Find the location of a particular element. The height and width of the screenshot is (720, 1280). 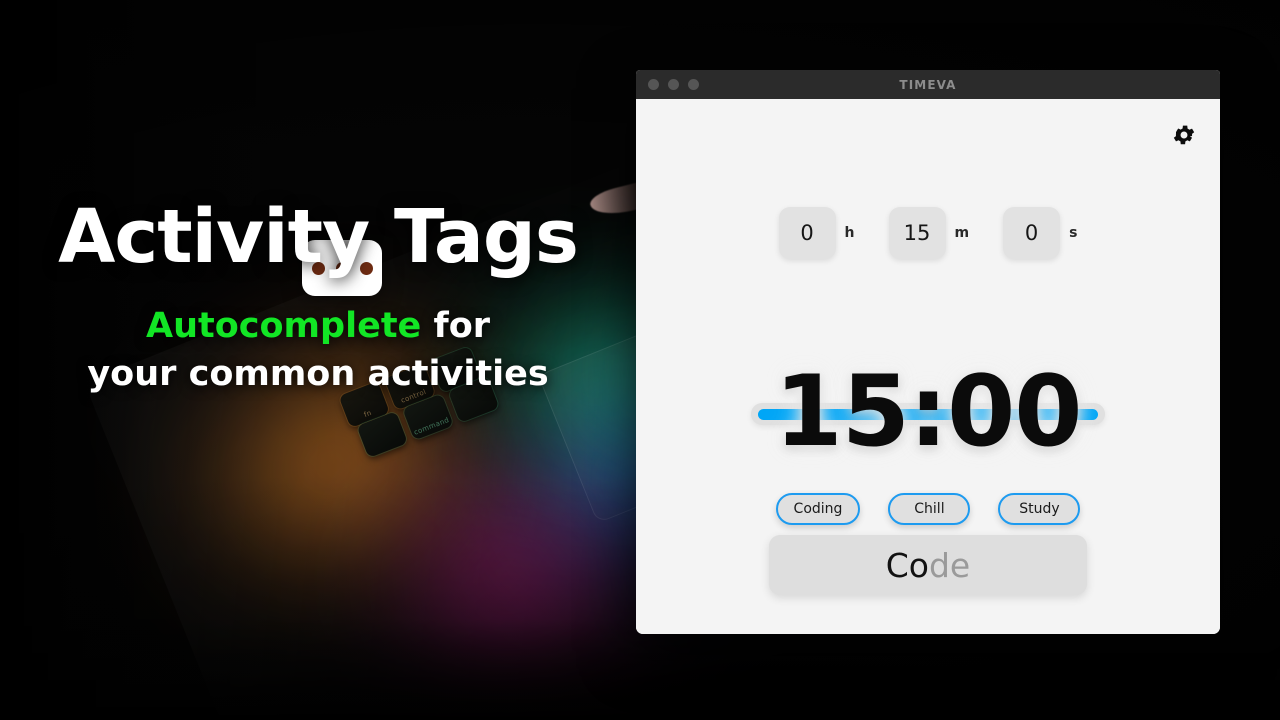

countdown-display: 15:00 is located at coordinates (928, 412).